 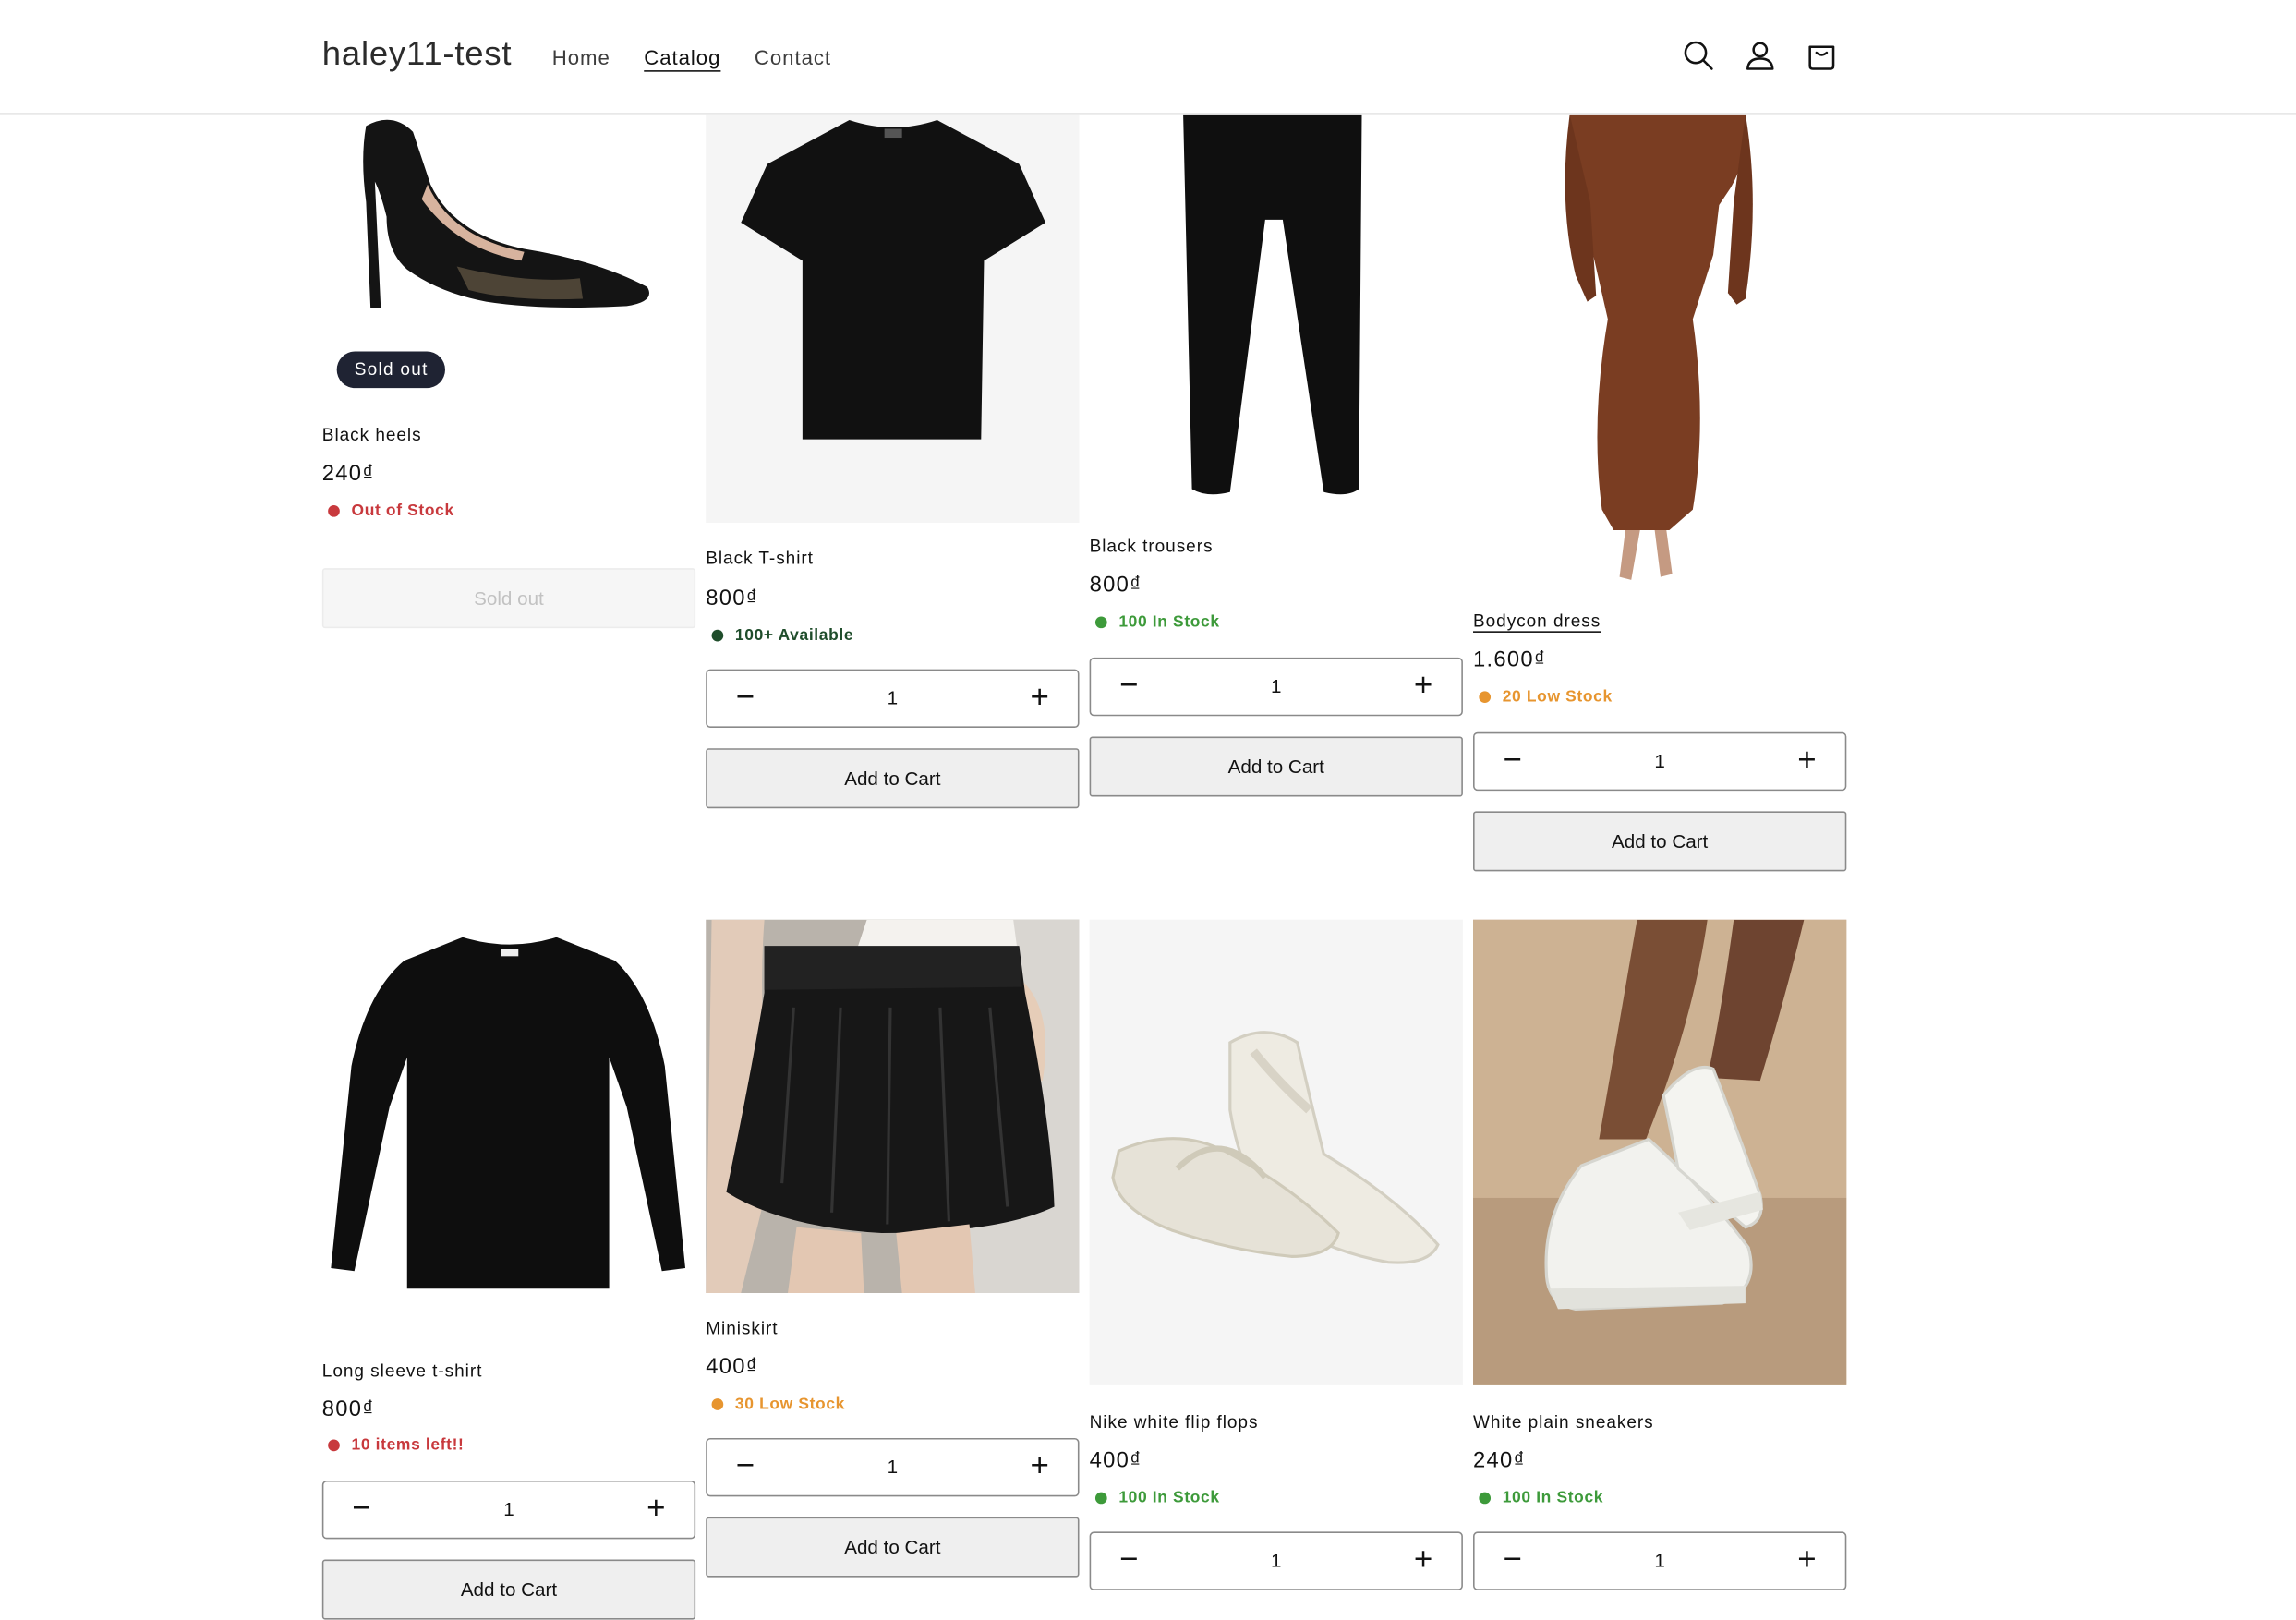 I want to click on nav-home: Home, so click(x=581, y=57).